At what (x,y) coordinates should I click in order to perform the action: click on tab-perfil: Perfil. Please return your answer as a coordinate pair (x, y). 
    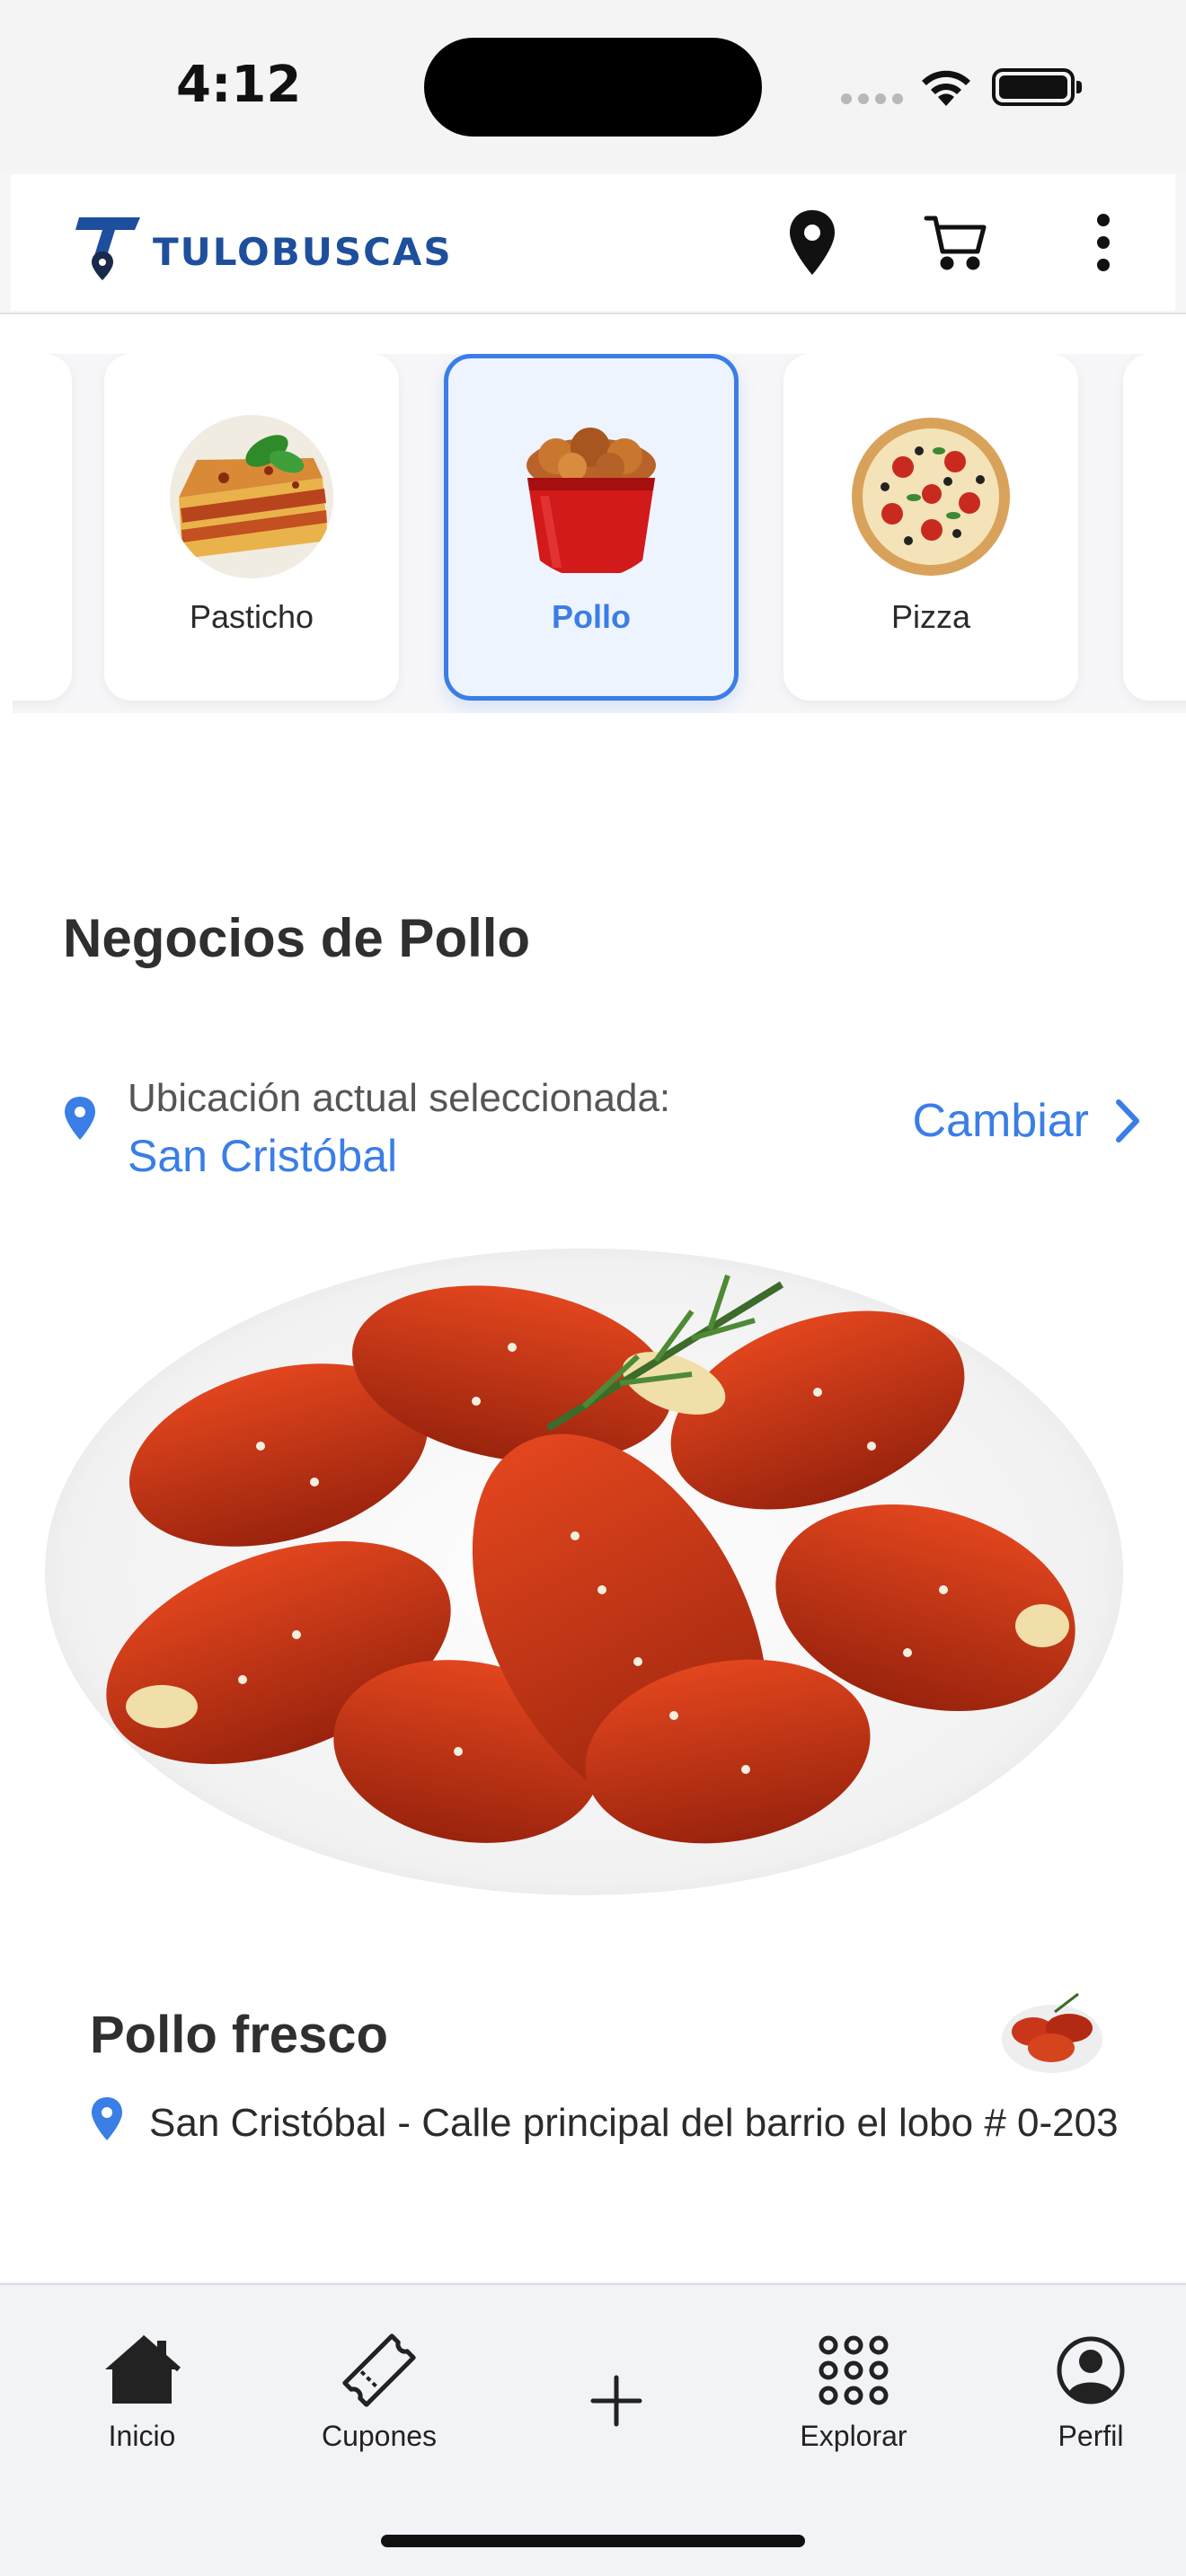
    Looking at the image, I should click on (1091, 2391).